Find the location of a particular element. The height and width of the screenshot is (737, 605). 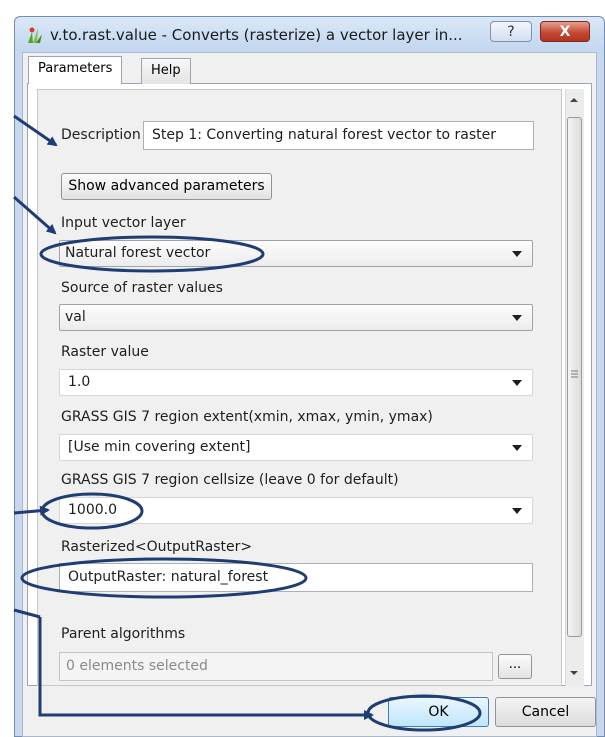

output-raster-label: Rasterized<OutputRaster> is located at coordinates (157, 547).